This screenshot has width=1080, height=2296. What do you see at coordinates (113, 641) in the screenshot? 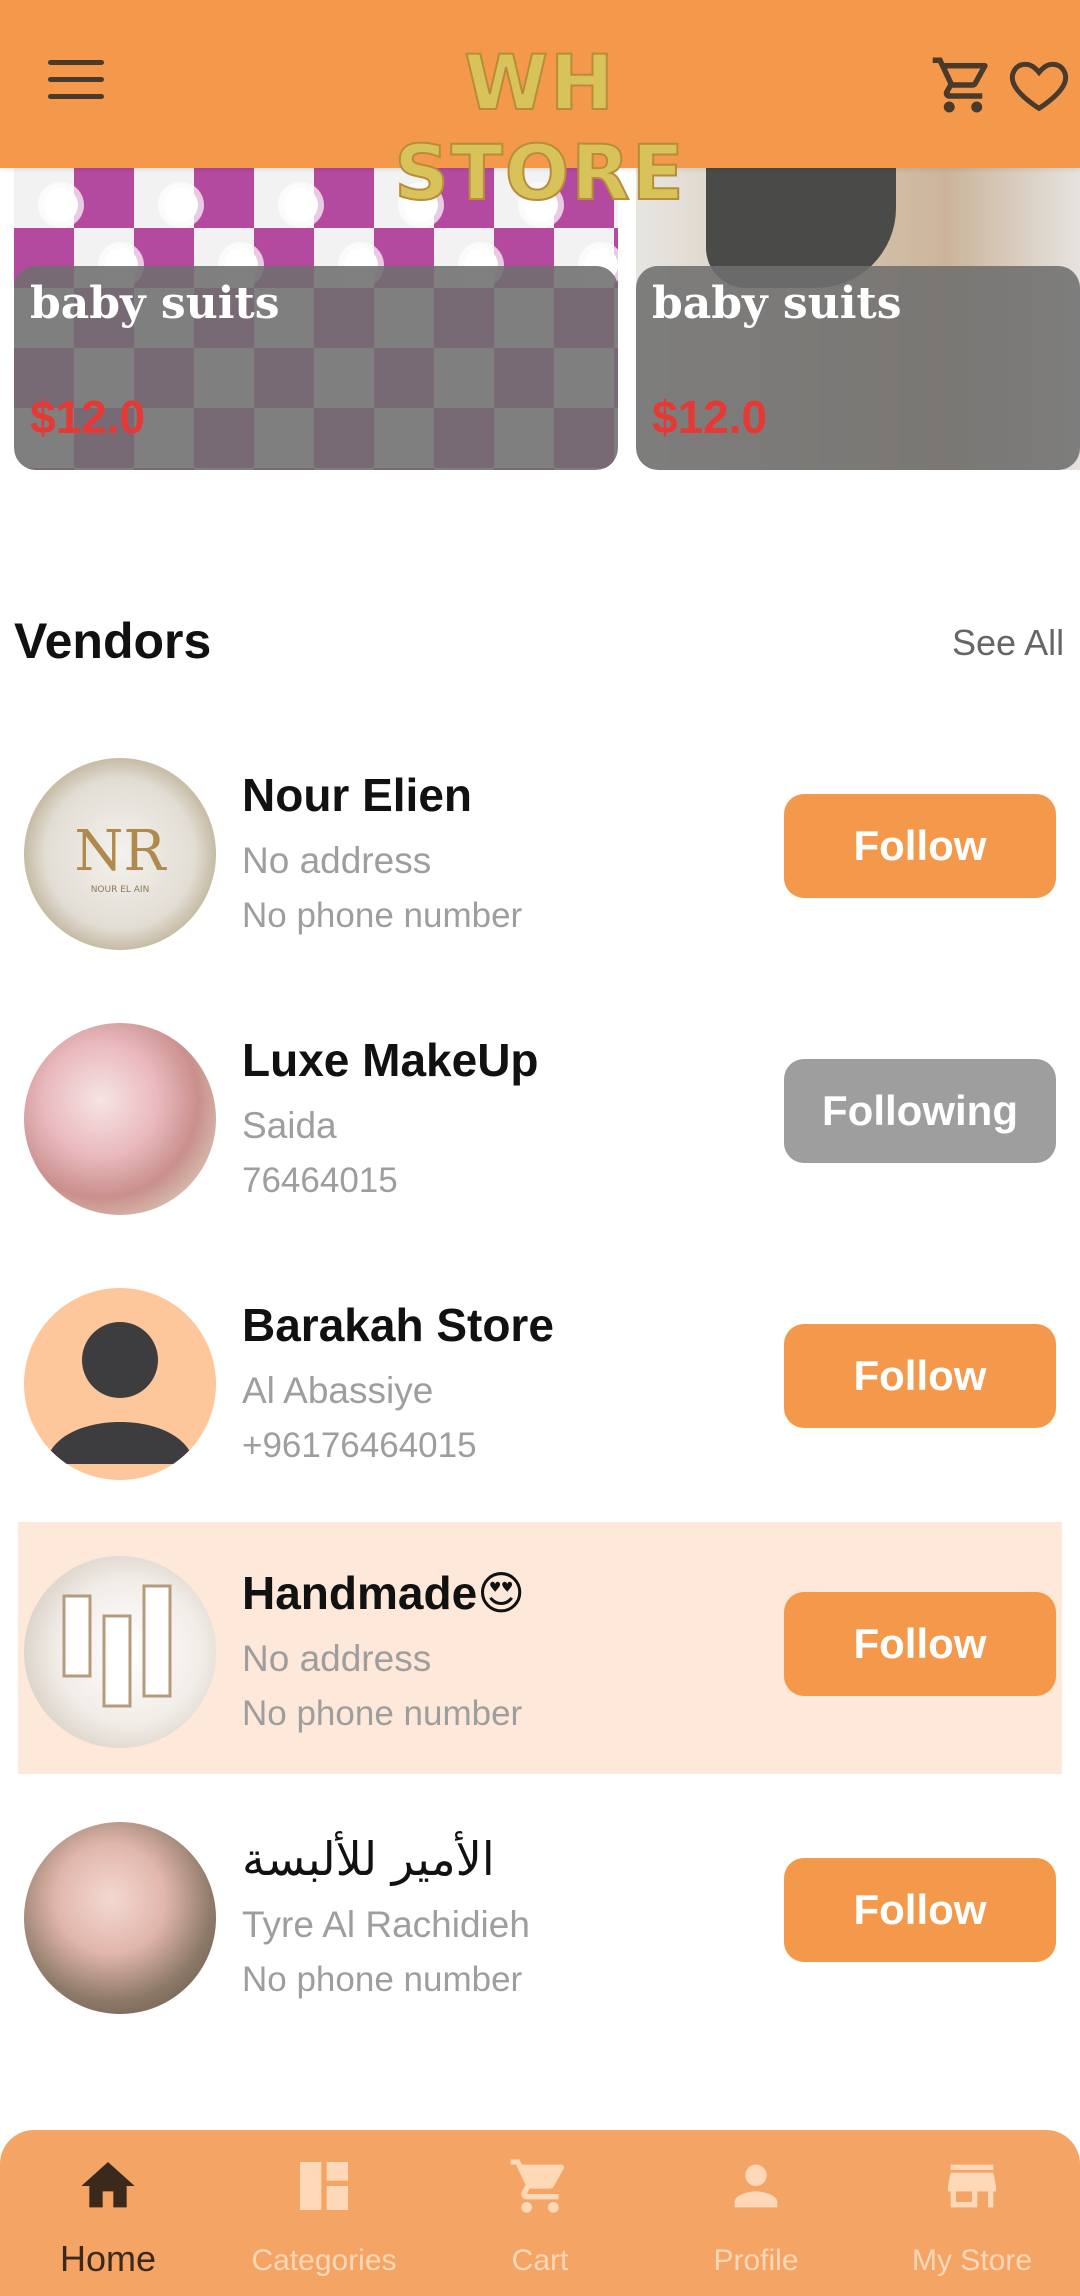
I see `vendors-title: Vendors` at bounding box center [113, 641].